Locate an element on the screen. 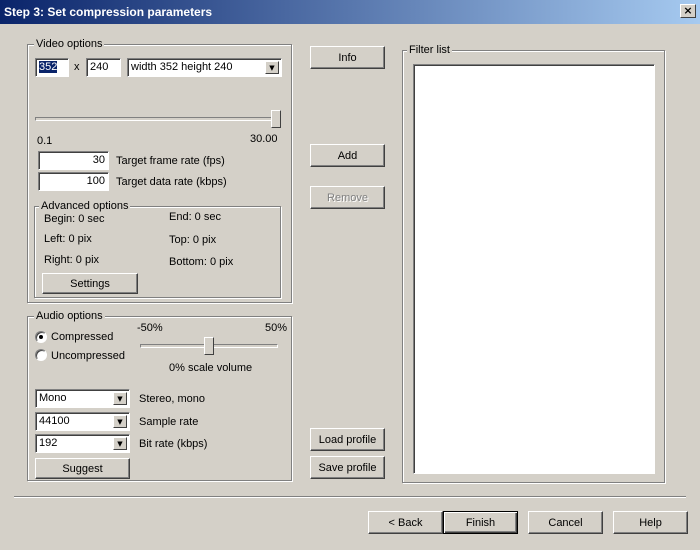 This screenshot has width=700, height=550. size-separator: x is located at coordinates (77, 67).